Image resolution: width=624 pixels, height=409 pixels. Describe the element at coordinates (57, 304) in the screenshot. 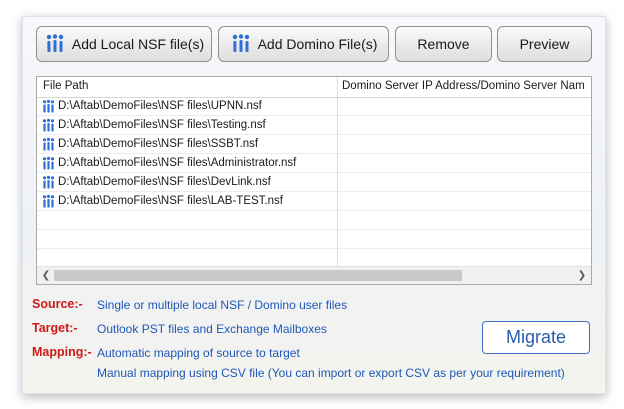

I see `source-label: Source:-` at that location.